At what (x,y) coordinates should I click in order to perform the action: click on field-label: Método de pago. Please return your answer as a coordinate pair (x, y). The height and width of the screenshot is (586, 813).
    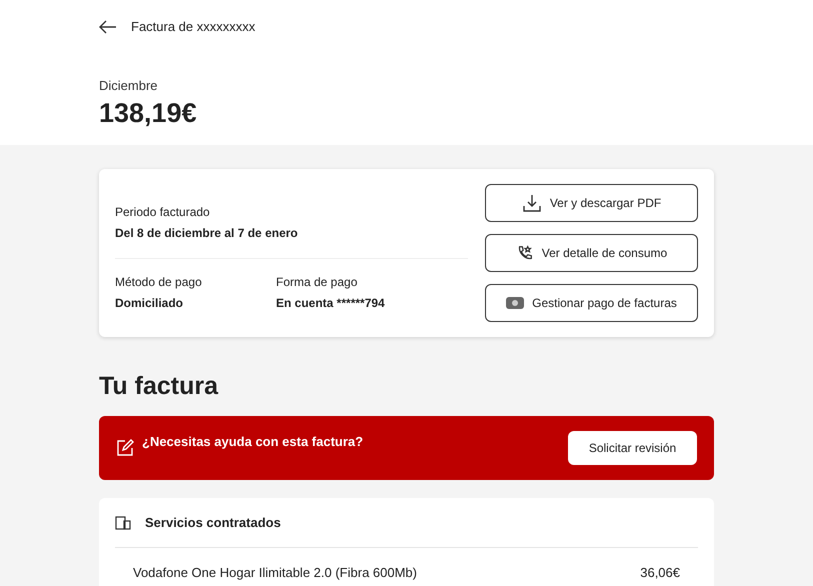
    Looking at the image, I should click on (159, 282).